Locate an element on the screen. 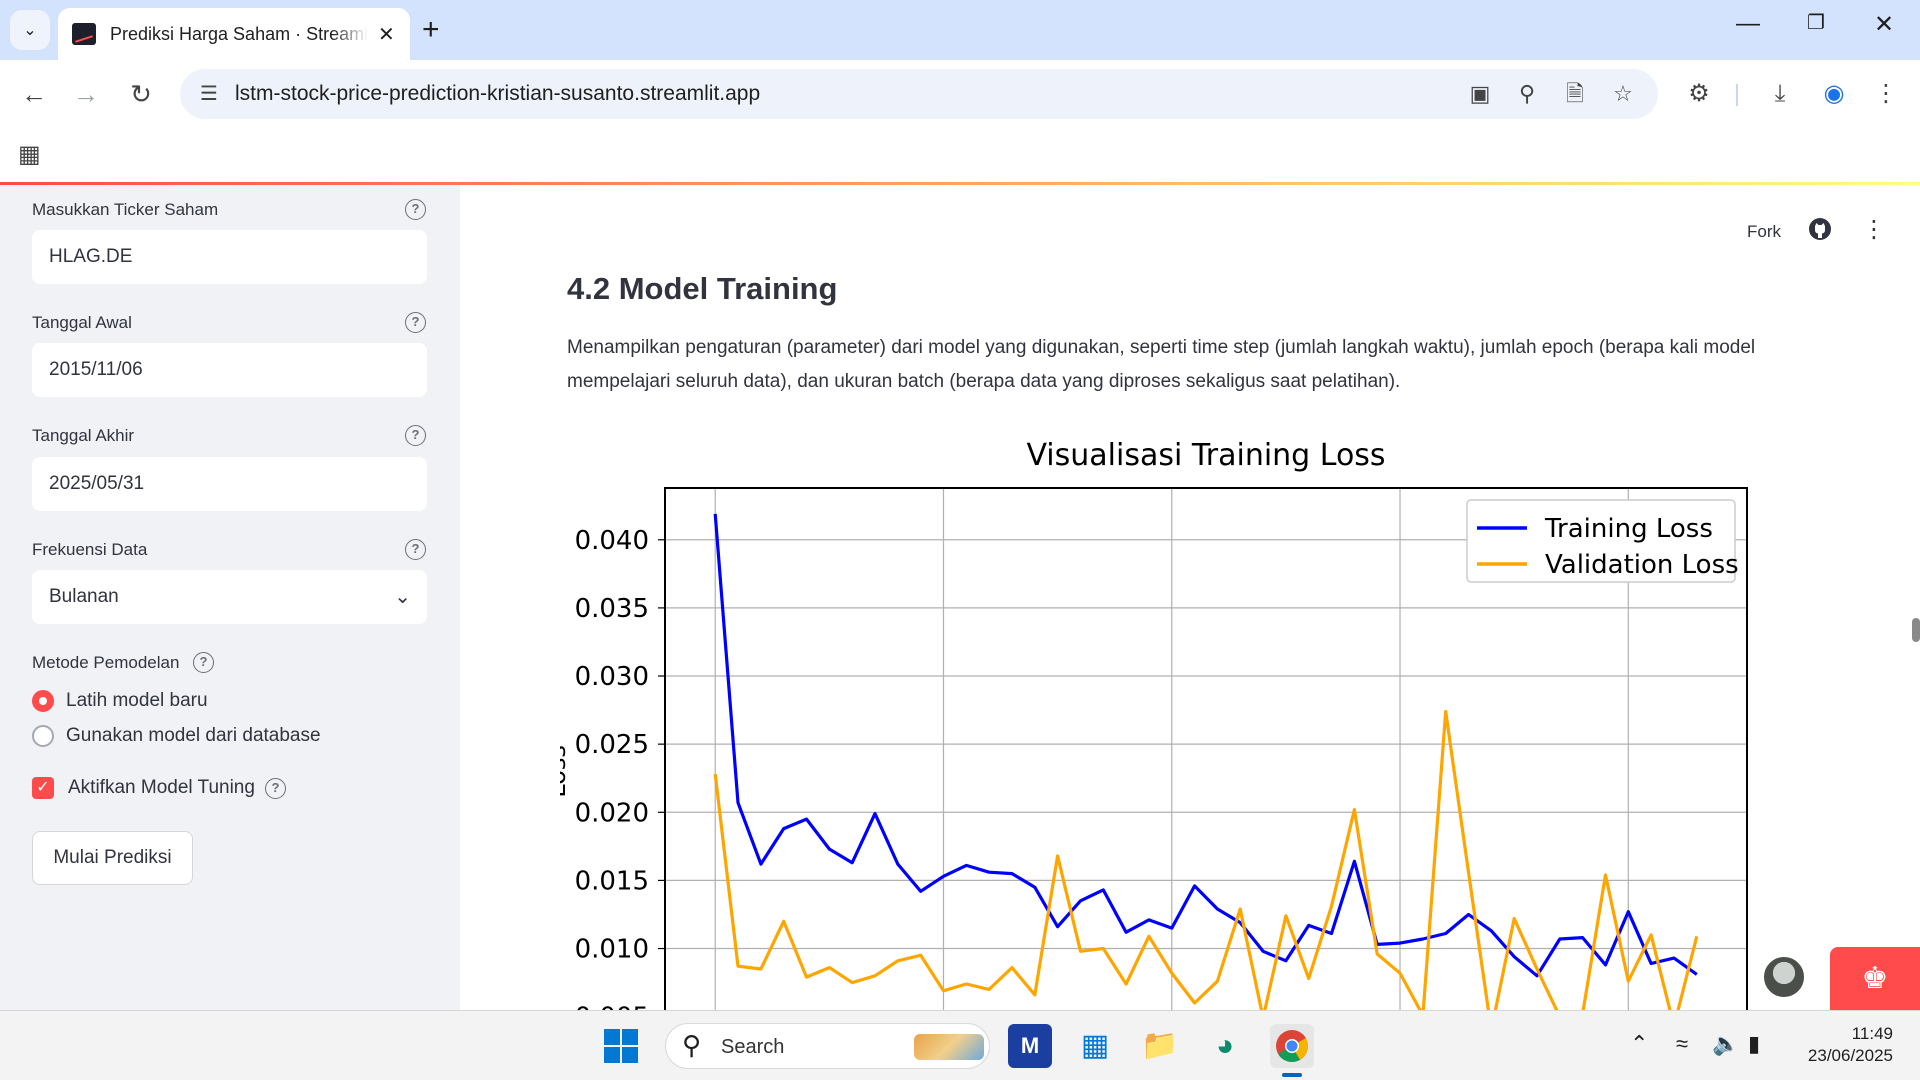 This screenshot has width=1920, height=1080. tab-search-button: ⌄ is located at coordinates (30, 30).